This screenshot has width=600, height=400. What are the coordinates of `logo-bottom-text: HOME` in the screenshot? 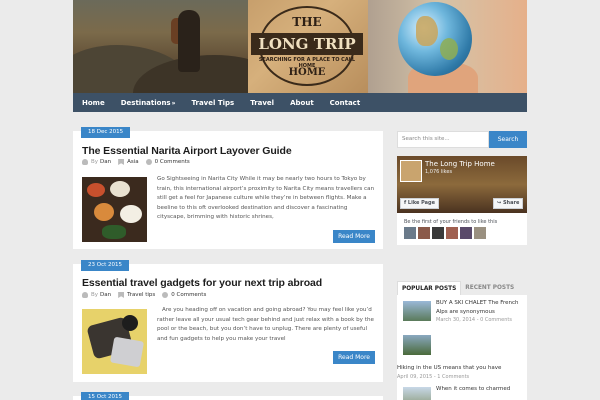 It's located at (307, 72).